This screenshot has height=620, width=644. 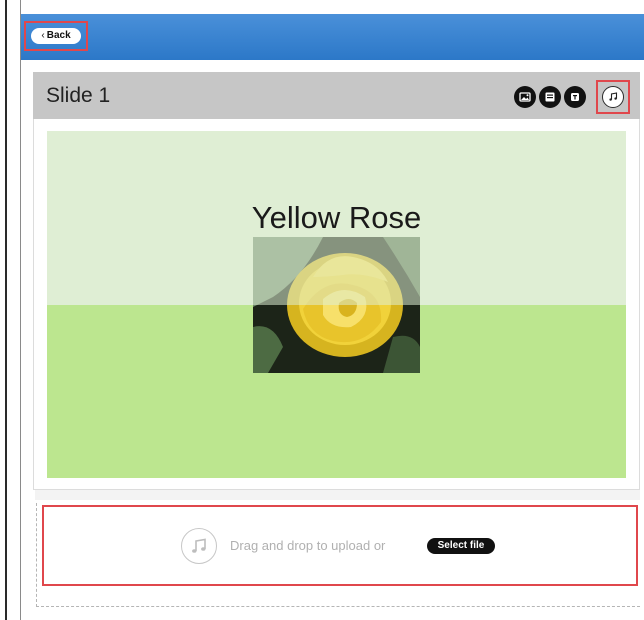 I want to click on text-icon, so click(x=575, y=97).